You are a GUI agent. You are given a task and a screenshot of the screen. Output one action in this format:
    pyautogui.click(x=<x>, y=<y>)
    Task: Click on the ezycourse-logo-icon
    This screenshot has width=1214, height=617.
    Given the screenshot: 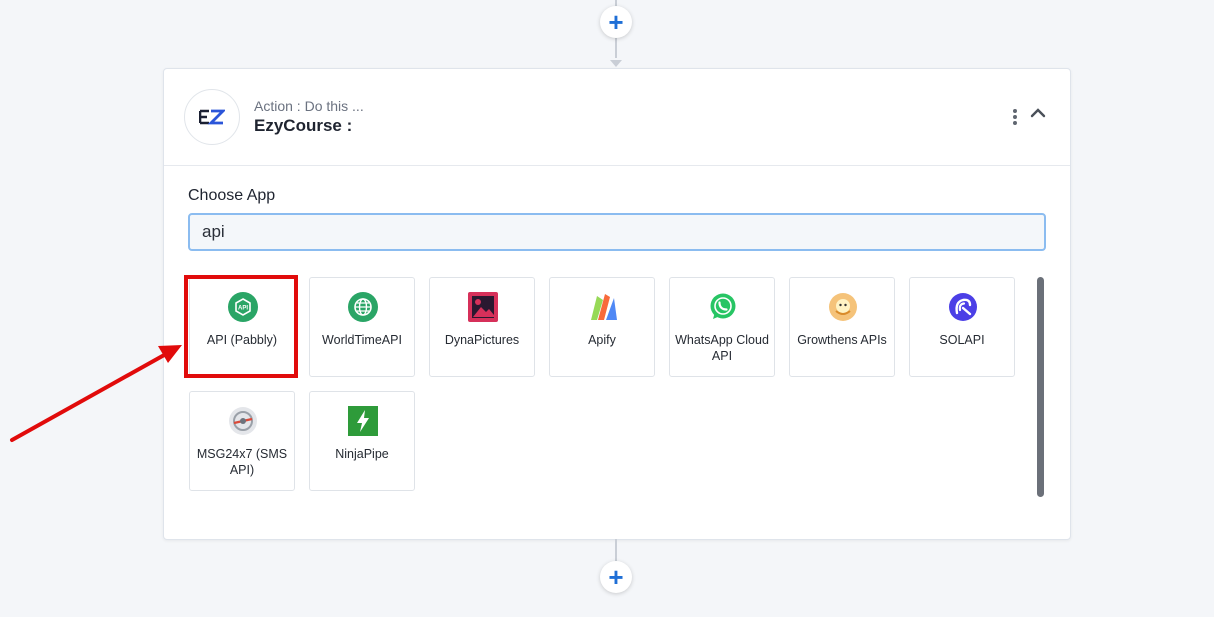 What is the action you would take?
    pyautogui.click(x=212, y=117)
    